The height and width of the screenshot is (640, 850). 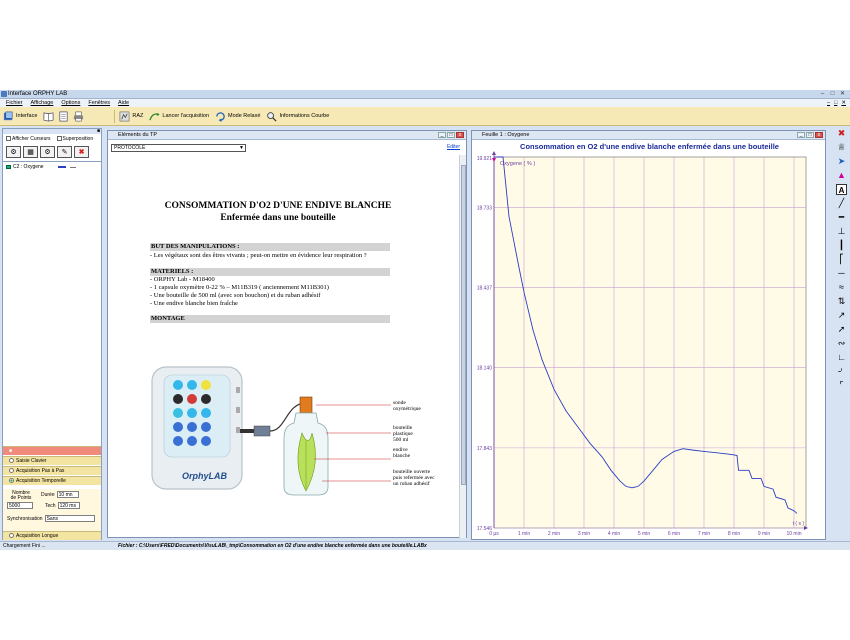 What do you see at coordinates (485, 449) in the screenshot?
I see `y-tick-label: 17.843` at bounding box center [485, 449].